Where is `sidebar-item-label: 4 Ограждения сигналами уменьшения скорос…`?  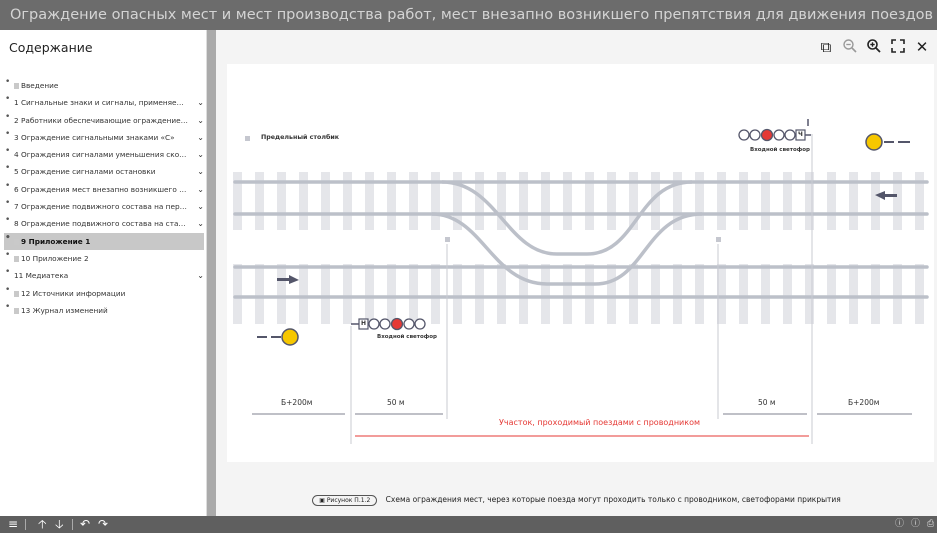 sidebar-item-label: 4 Ограждения сигналами уменьшения скорос… is located at coordinates (101, 155).